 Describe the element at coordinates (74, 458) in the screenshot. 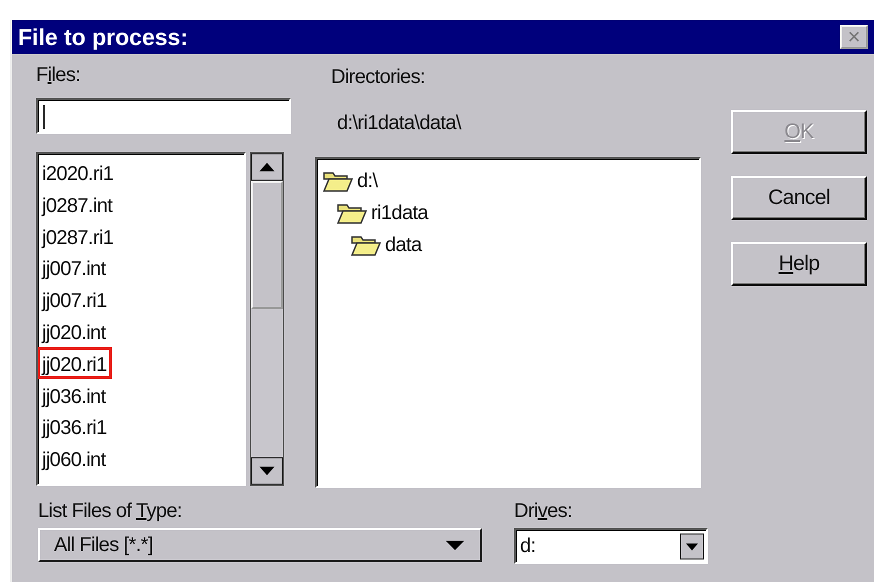

I see `file-item: jj060.int` at that location.